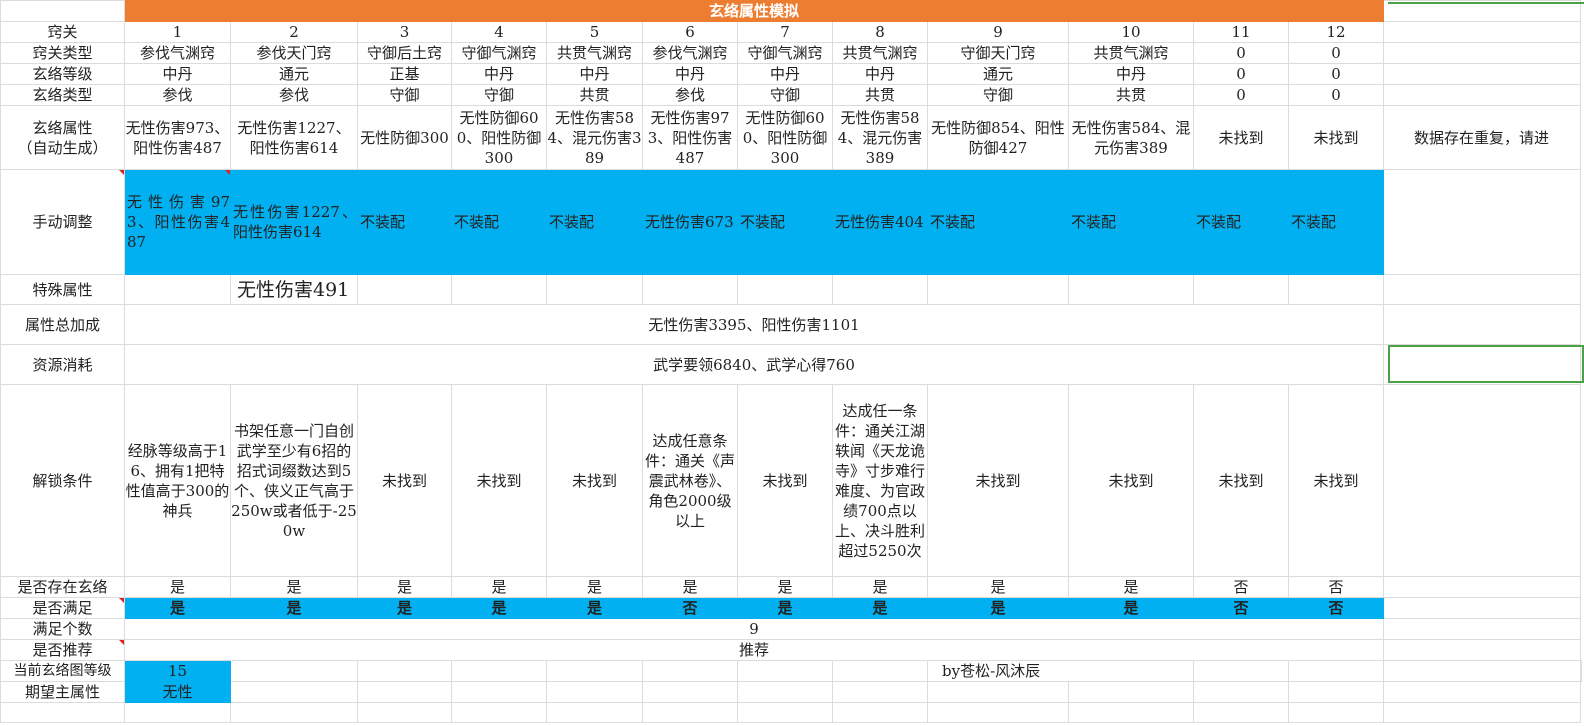  Describe the element at coordinates (690, 222) in the screenshot. I see `manual-cell: 无性伤害673` at that location.